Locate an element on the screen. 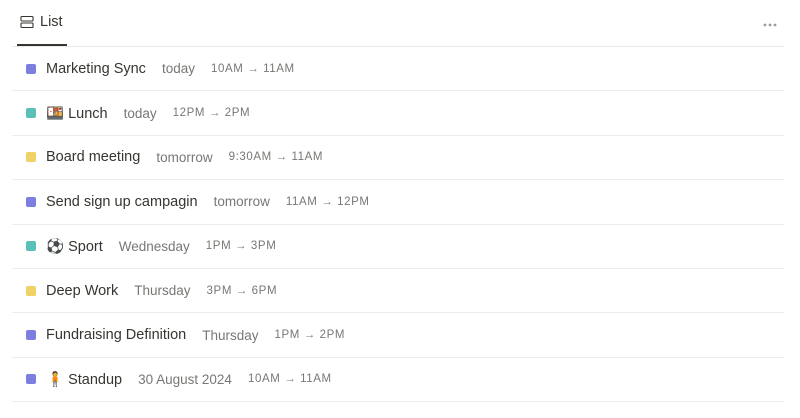 The width and height of the screenshot is (800, 418). item-title: Marketing Sync is located at coordinates (96, 68).